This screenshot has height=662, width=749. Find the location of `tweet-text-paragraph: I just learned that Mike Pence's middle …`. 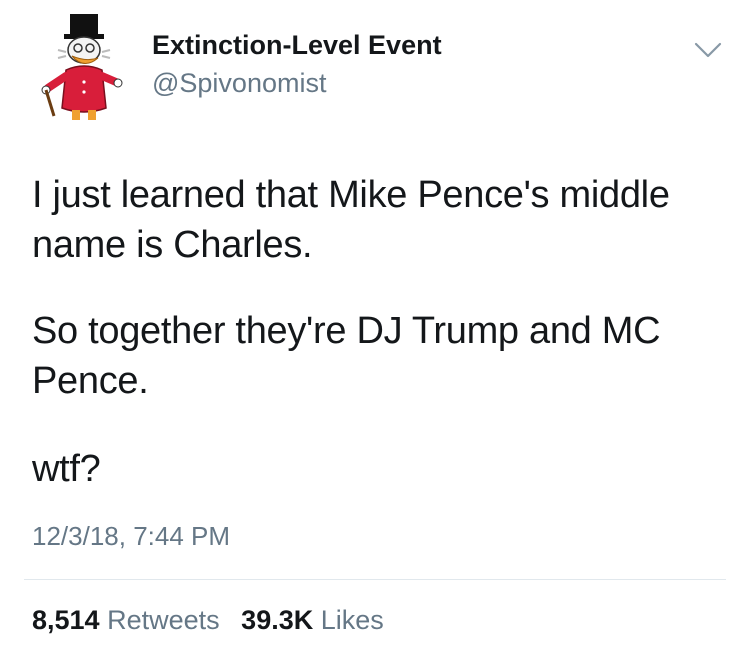

tweet-text-paragraph: I just learned that Mike Pence's middle … is located at coordinates (351, 220).